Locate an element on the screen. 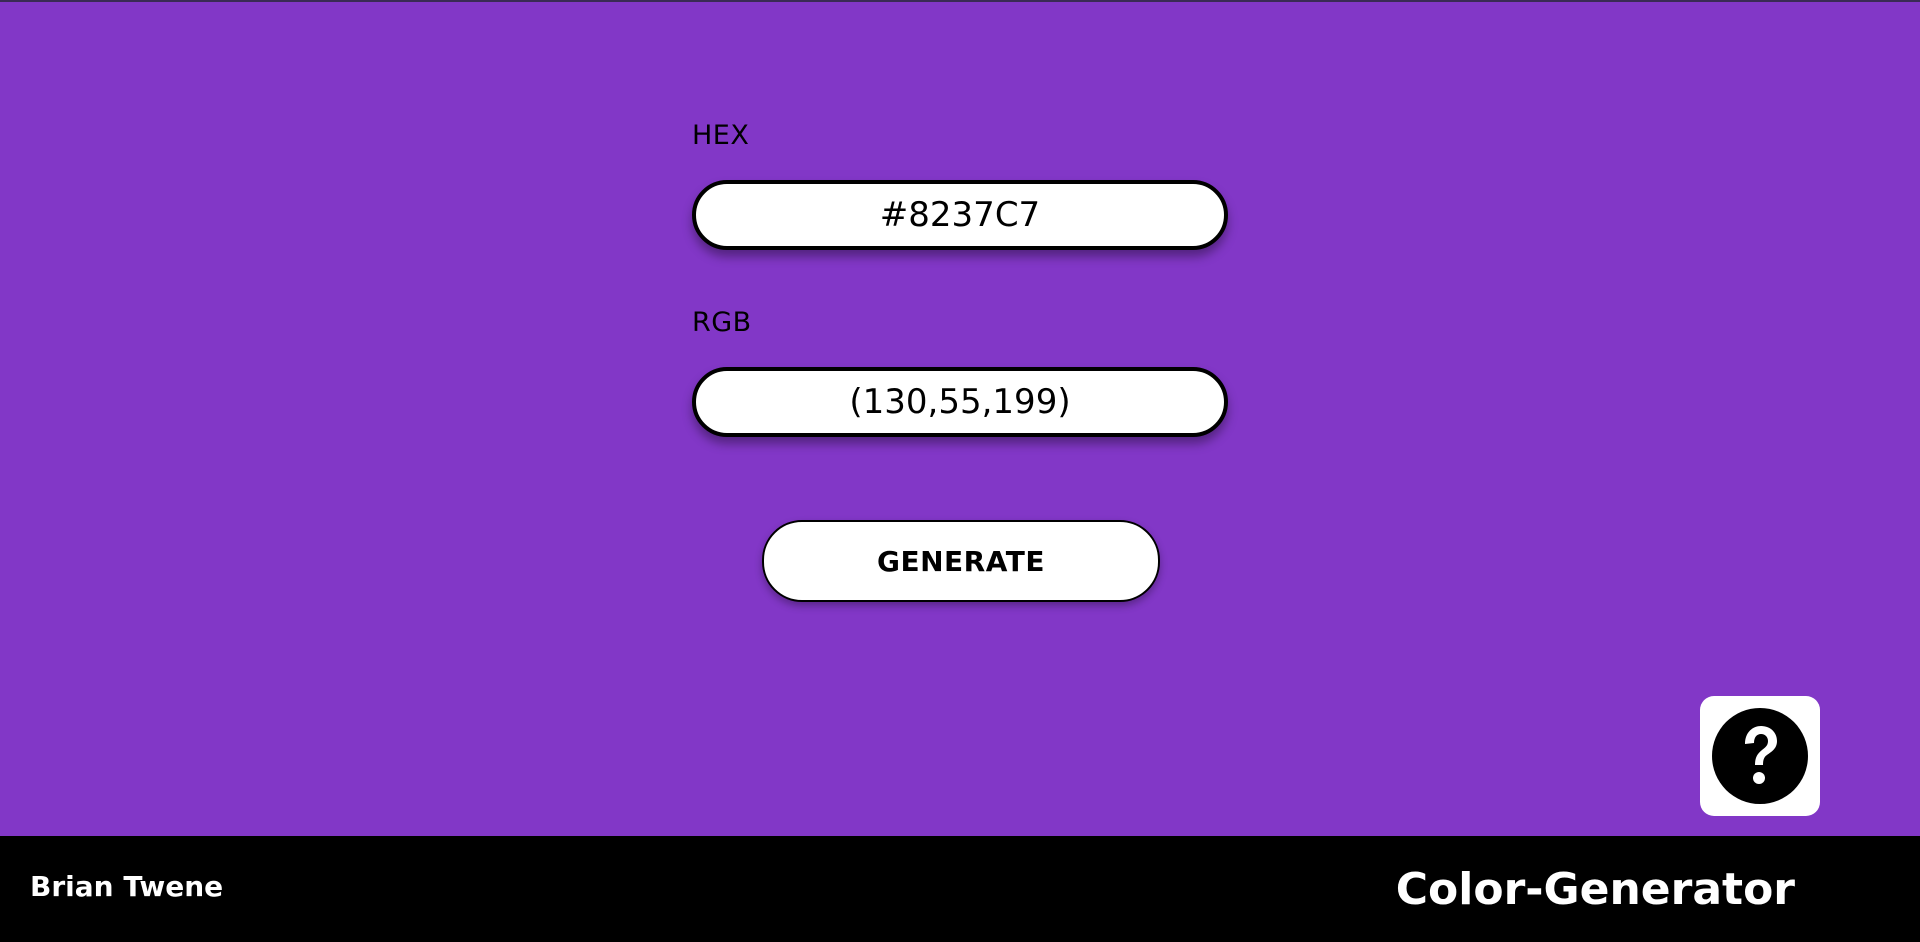  author-name: Brian Twene is located at coordinates (127, 886).